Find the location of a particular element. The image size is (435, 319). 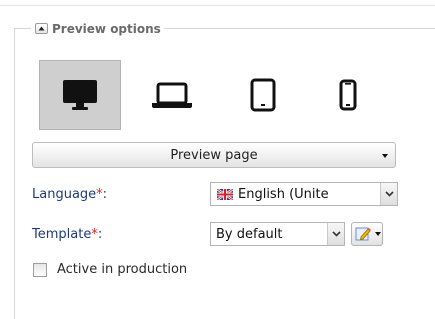

preview-page-label: Preview page is located at coordinates (214, 155).